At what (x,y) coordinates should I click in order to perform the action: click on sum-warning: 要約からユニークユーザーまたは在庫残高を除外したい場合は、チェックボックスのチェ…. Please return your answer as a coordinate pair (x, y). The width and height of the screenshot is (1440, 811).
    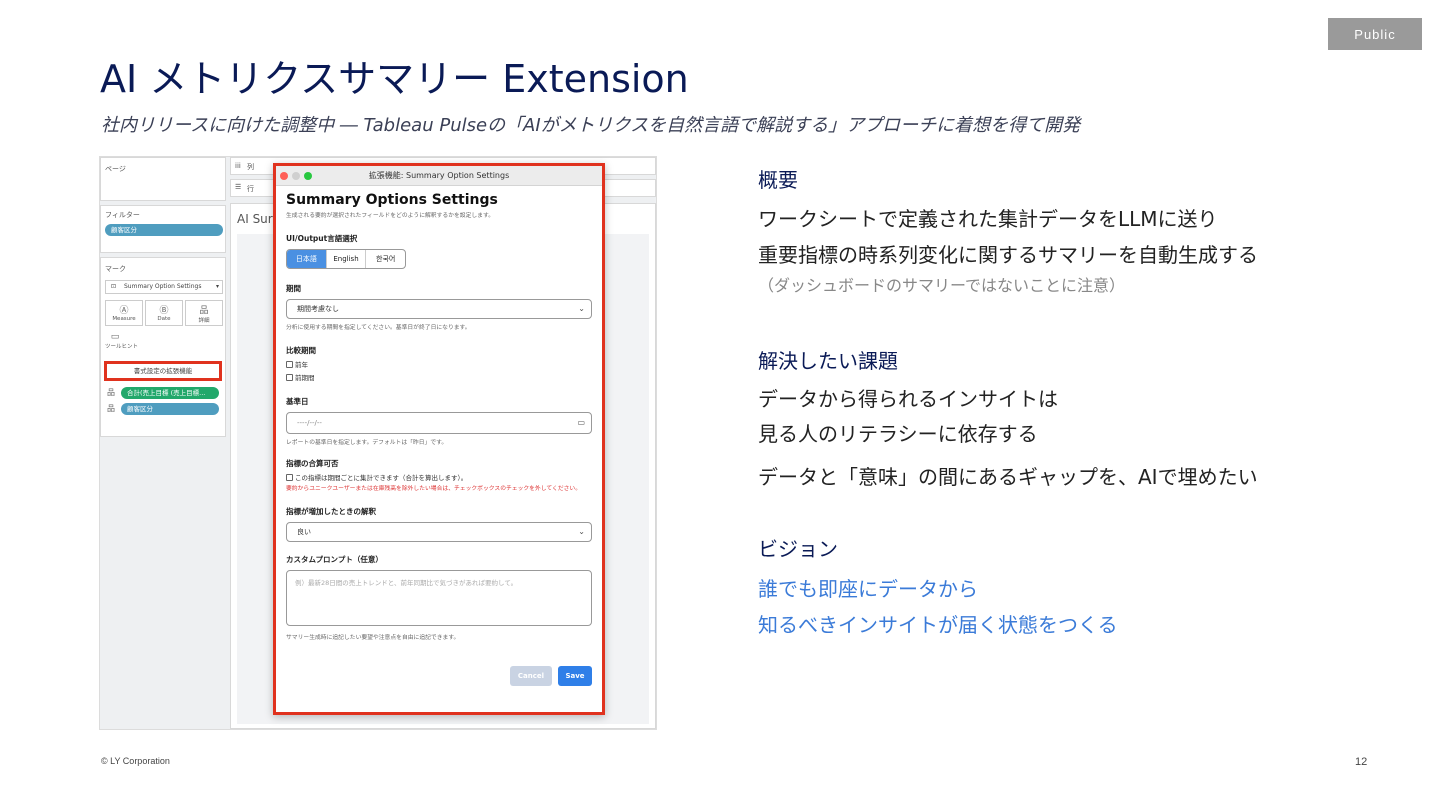
    Looking at the image, I should click on (434, 489).